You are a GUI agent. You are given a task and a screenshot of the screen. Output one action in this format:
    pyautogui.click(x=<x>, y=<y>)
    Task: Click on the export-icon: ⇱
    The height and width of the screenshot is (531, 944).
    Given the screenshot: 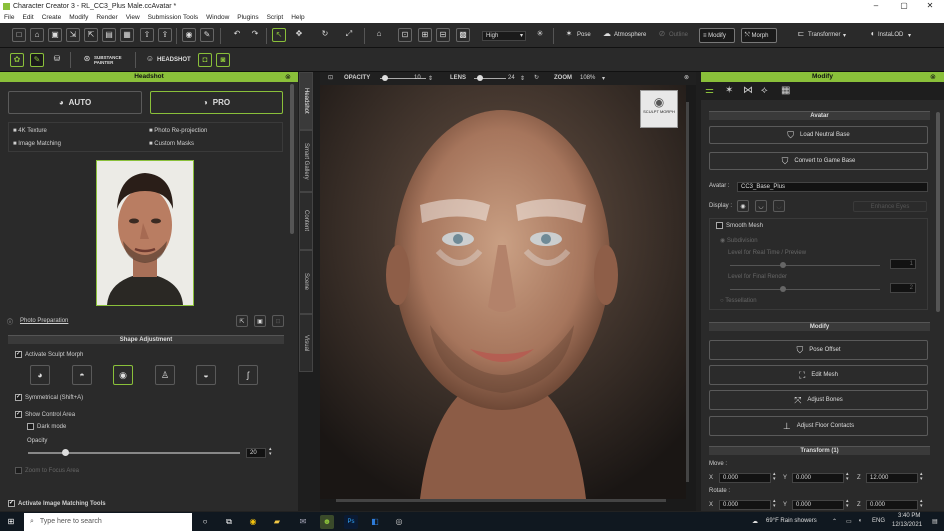 What is the action you would take?
    pyautogui.click(x=91, y=35)
    